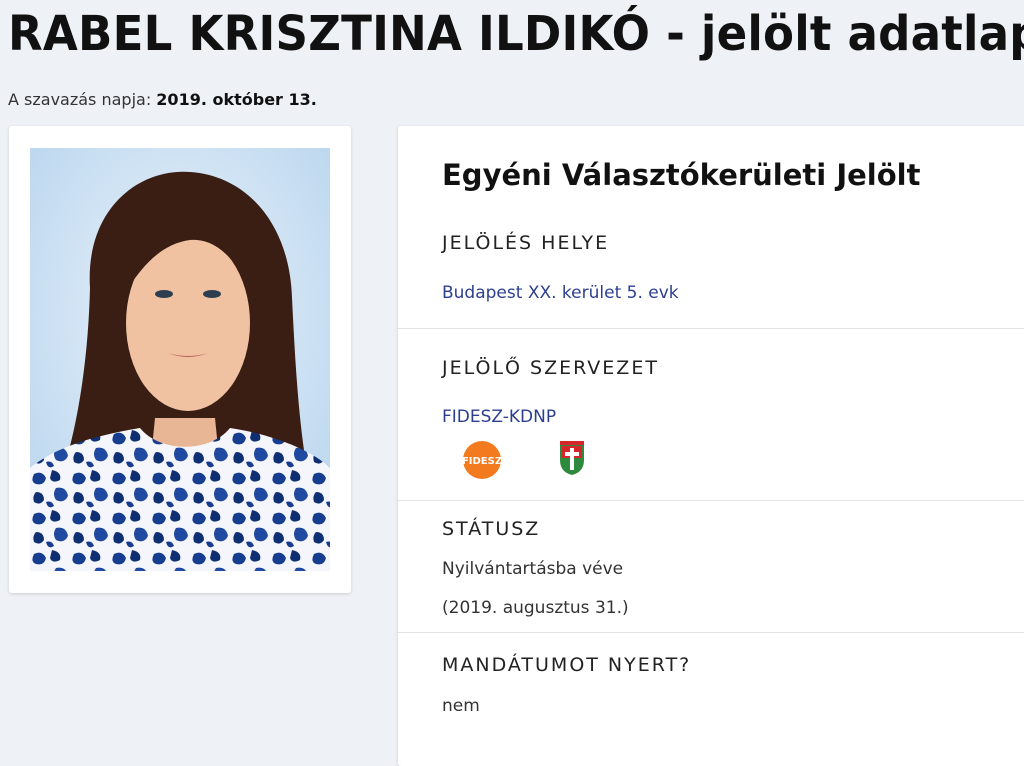  Describe the element at coordinates (533, 569) in the screenshot. I see `status-value: Nyilvántartásba véve` at that location.